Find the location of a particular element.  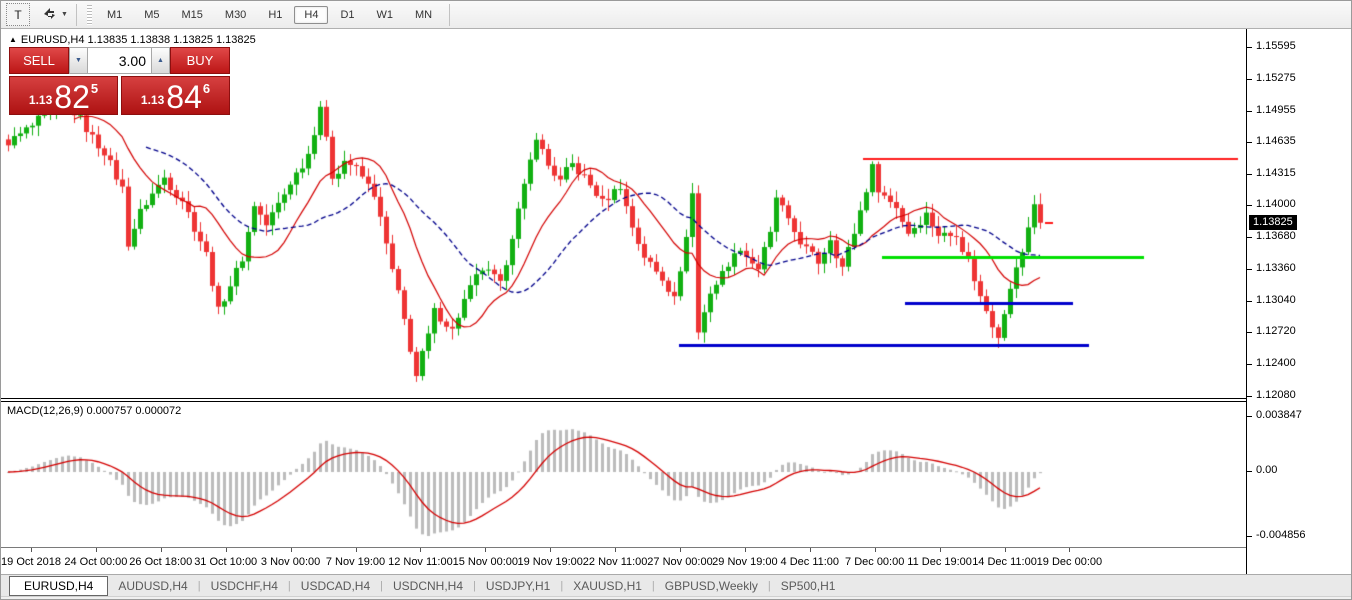

tab-gbpusd-weekly: GBPUSD,Weekly is located at coordinates (711, 586).